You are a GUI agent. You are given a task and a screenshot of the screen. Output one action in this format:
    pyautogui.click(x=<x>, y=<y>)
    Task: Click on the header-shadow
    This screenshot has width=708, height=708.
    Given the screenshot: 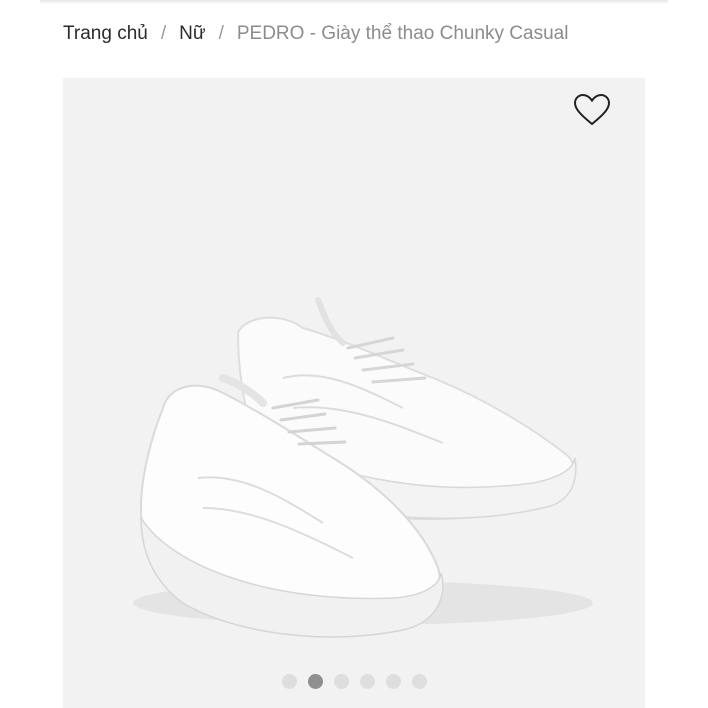 What is the action you would take?
    pyautogui.click(x=354, y=2)
    